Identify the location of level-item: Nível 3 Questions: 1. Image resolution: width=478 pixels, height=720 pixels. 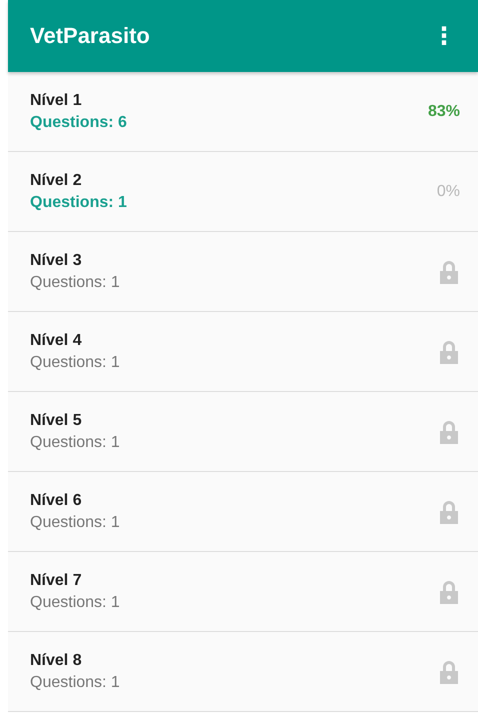
(243, 272).